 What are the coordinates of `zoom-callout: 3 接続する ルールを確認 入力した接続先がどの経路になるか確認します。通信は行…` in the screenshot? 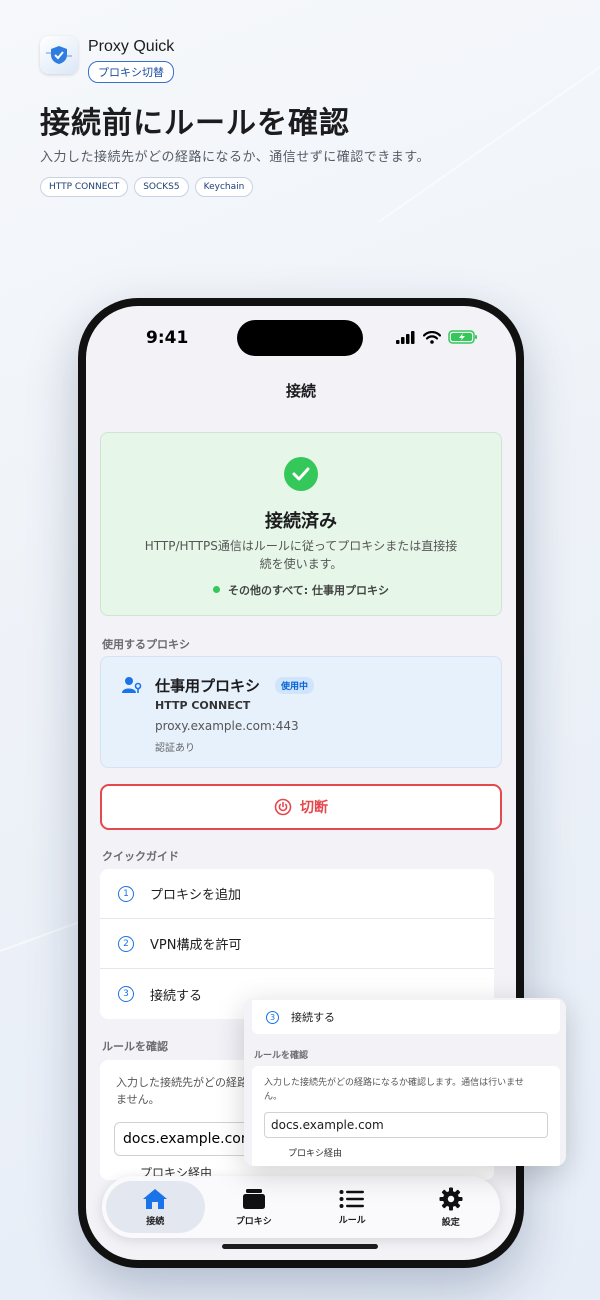 It's located at (405, 1082).